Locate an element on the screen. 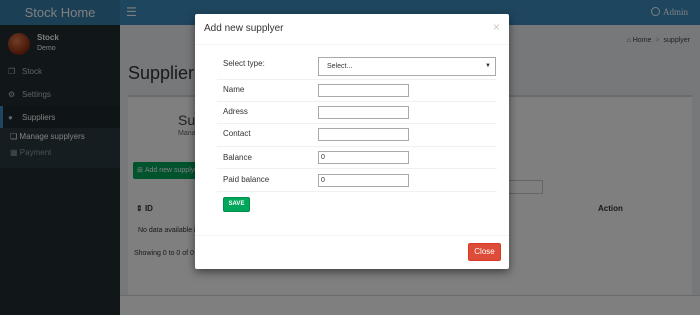  form-row-paid-balance: Paid balance is located at coordinates (357, 180).